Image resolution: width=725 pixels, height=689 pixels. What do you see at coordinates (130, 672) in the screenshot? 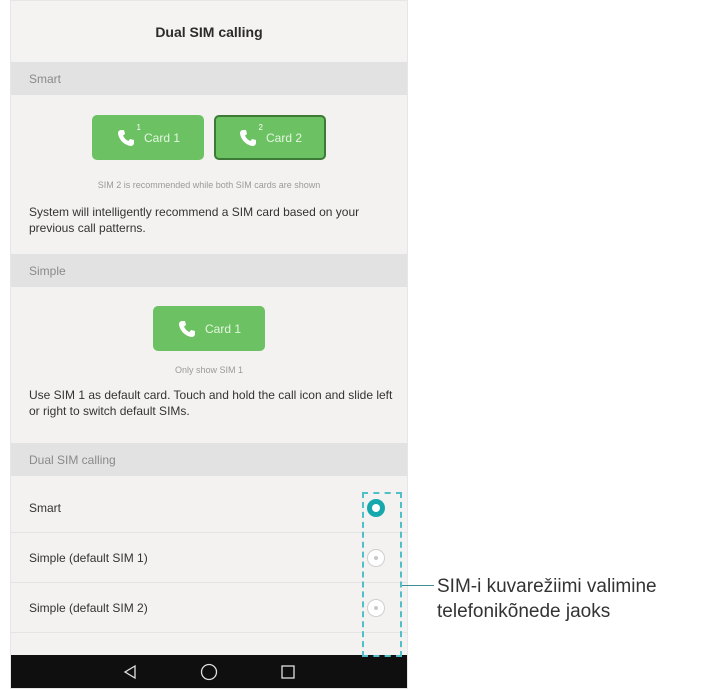
I see `back-icon` at bounding box center [130, 672].